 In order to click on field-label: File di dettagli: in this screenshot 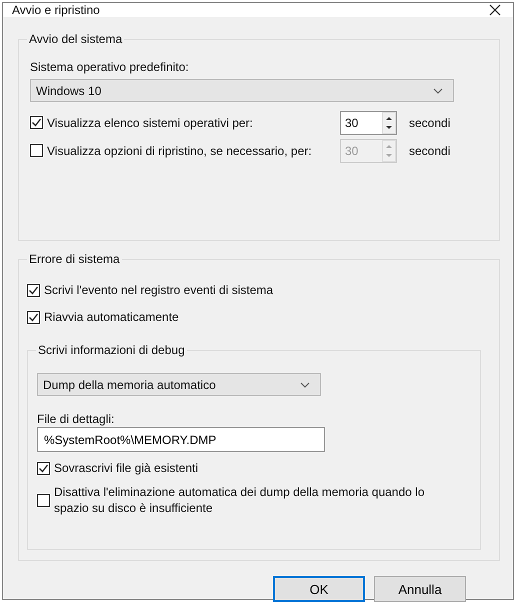, I will do `click(76, 419)`.